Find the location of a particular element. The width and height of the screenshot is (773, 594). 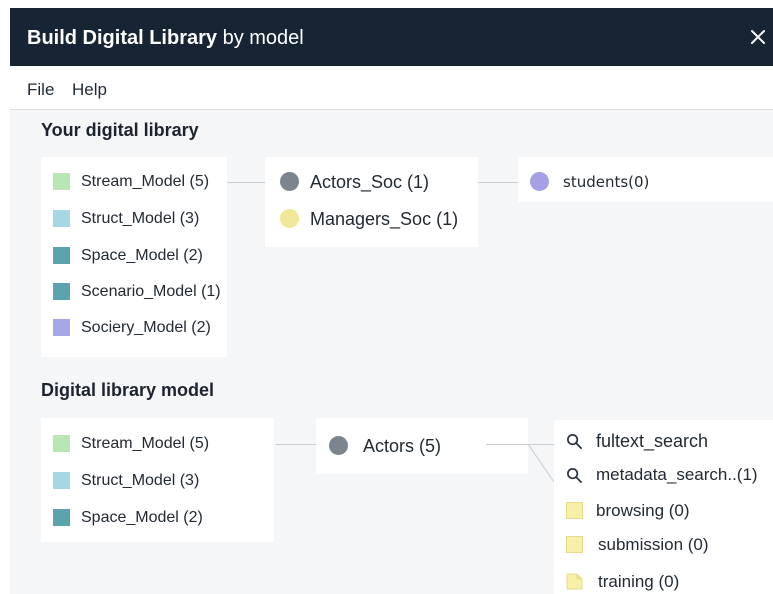

actor-item-label: students(0) is located at coordinates (606, 182).